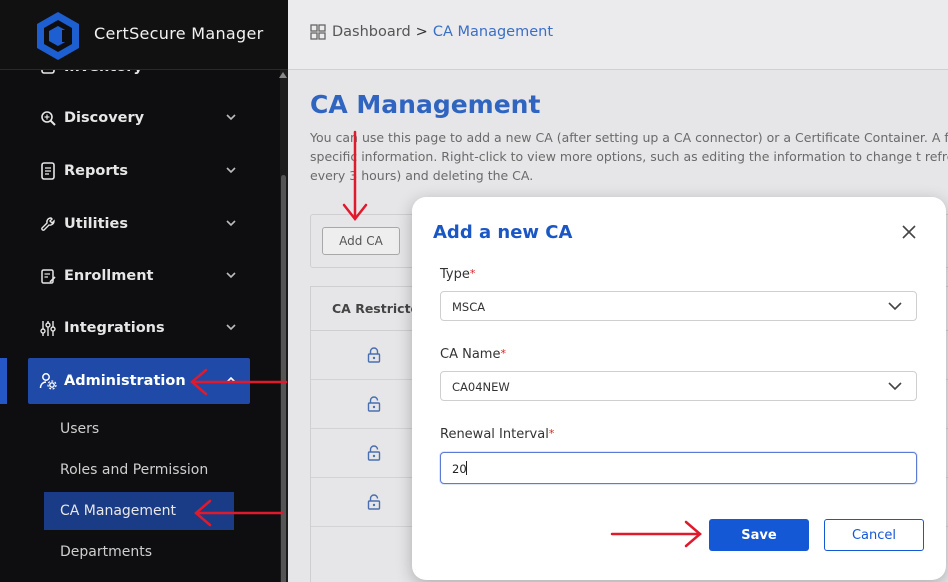 The height and width of the screenshot is (582, 948). What do you see at coordinates (503, 232) in the screenshot?
I see `dialog-title: Add a new CA` at bounding box center [503, 232].